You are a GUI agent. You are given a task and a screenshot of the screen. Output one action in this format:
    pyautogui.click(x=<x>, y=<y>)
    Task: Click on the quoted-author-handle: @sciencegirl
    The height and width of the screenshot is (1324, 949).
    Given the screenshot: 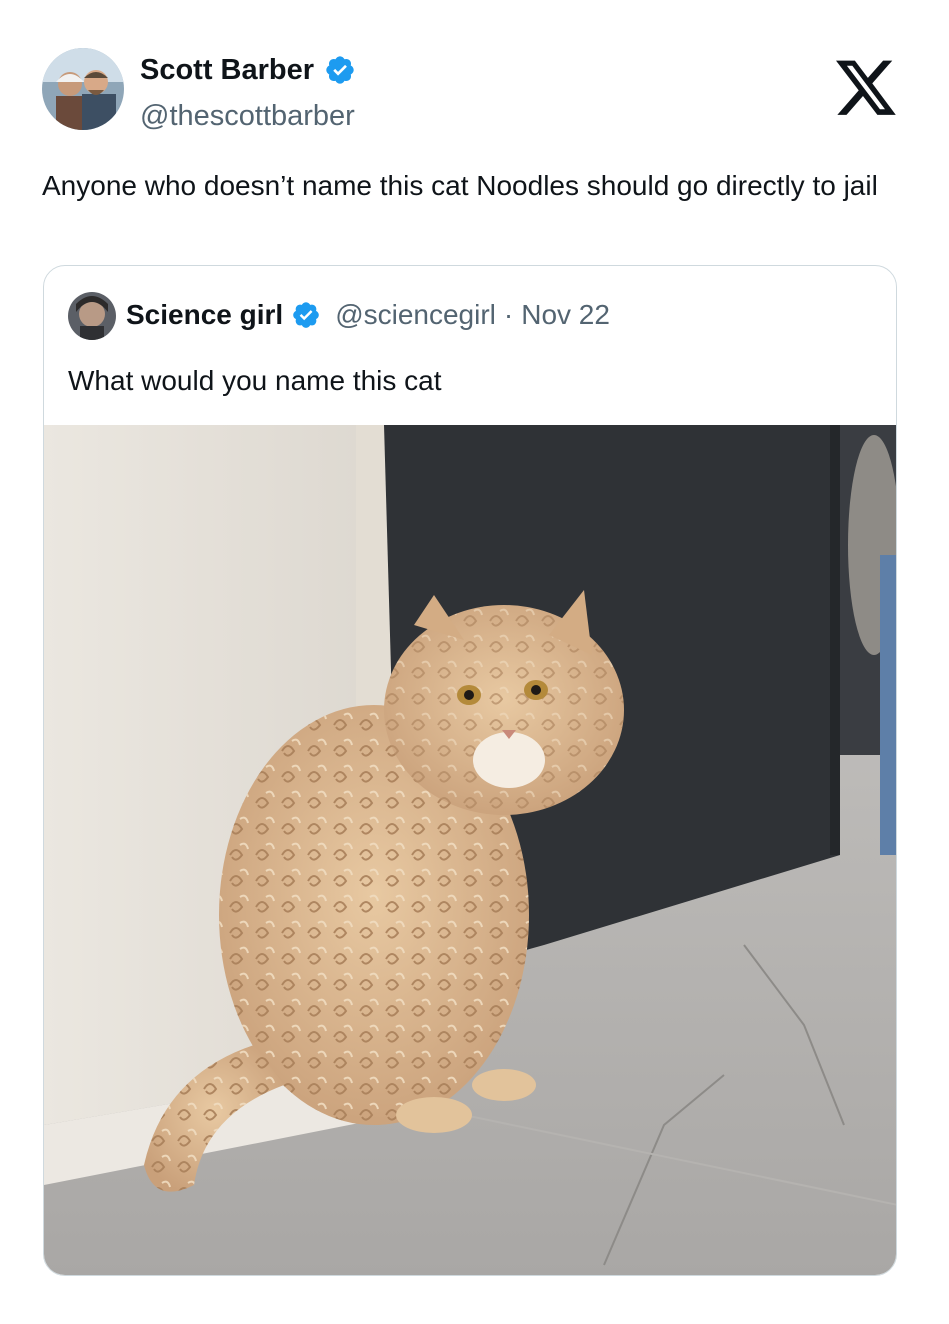 What is the action you would take?
    pyautogui.click(x=415, y=315)
    